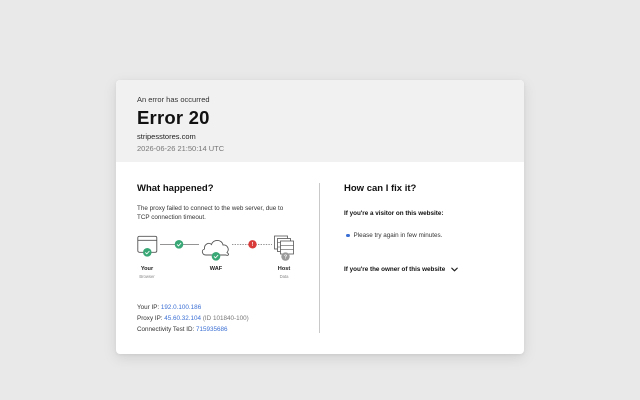 This screenshot has height=400, width=640. I want to click on test-id-row: Connectivity Test ID: 715935686, so click(219, 329).